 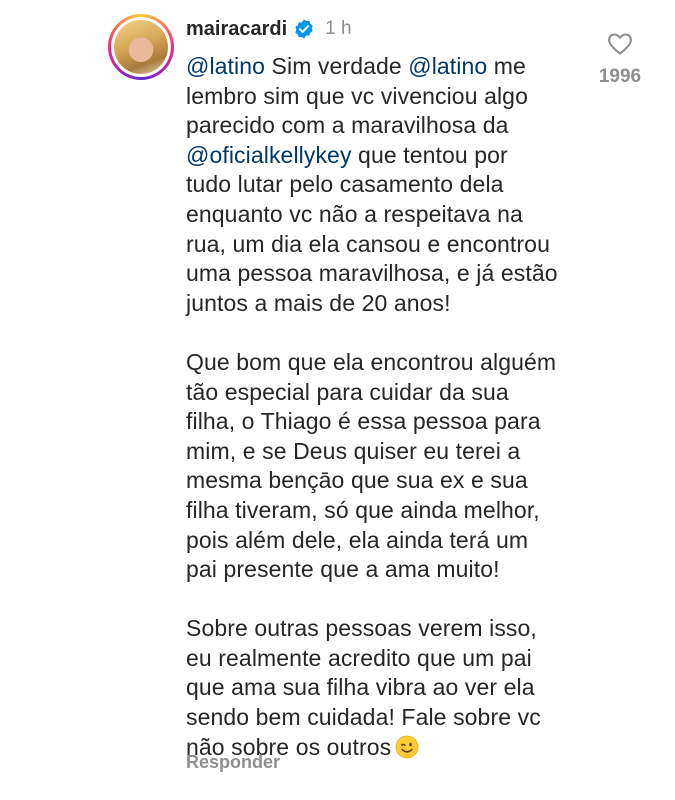 What do you see at coordinates (236, 29) in the screenshot?
I see `username-link: mairacardi` at bounding box center [236, 29].